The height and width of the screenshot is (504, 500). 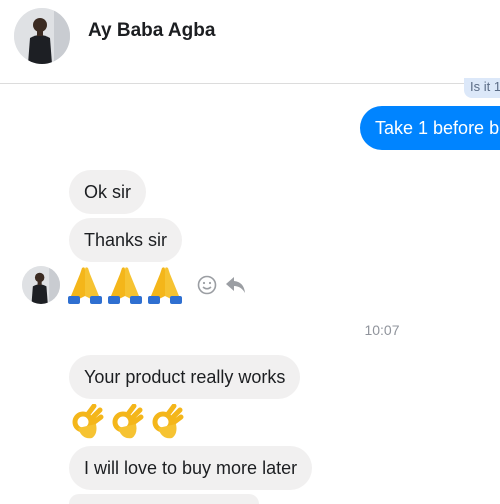 I want to click on outgoing-message: Take 1 before b, so click(x=430, y=128).